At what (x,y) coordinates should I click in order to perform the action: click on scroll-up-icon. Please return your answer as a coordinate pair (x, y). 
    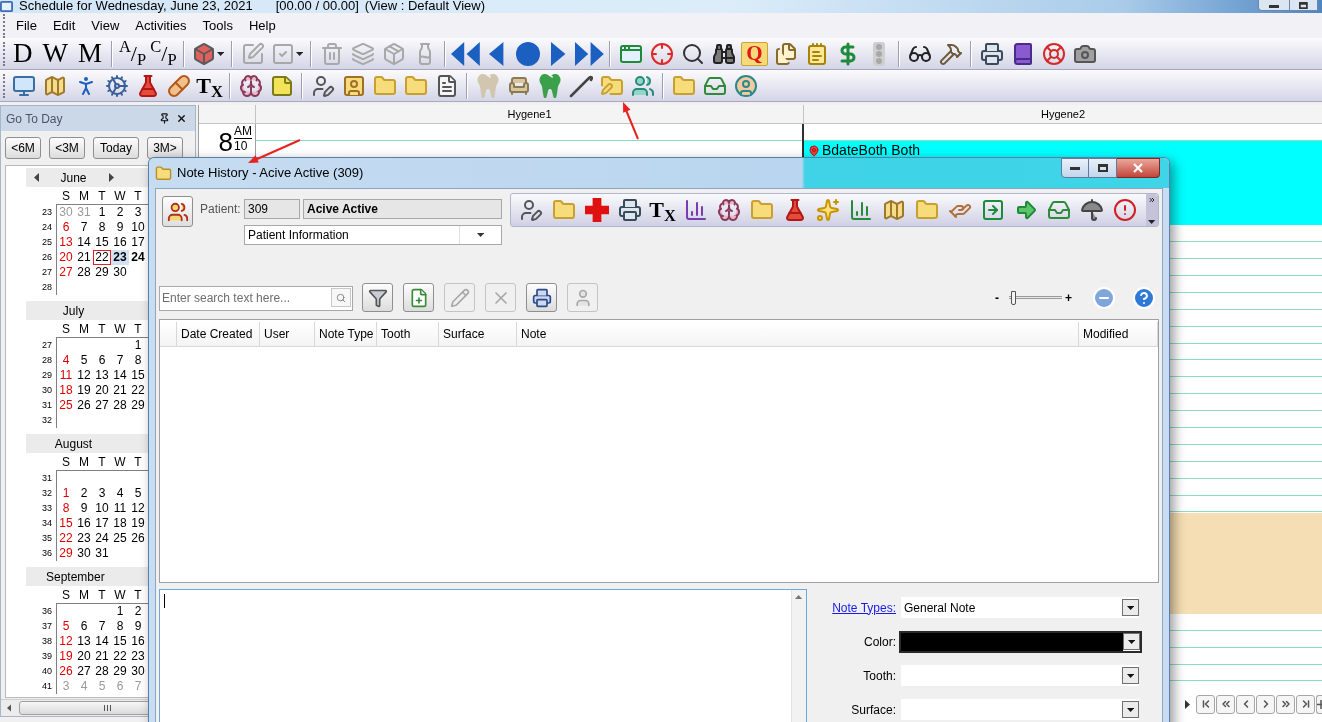
    Looking at the image, I should click on (799, 597).